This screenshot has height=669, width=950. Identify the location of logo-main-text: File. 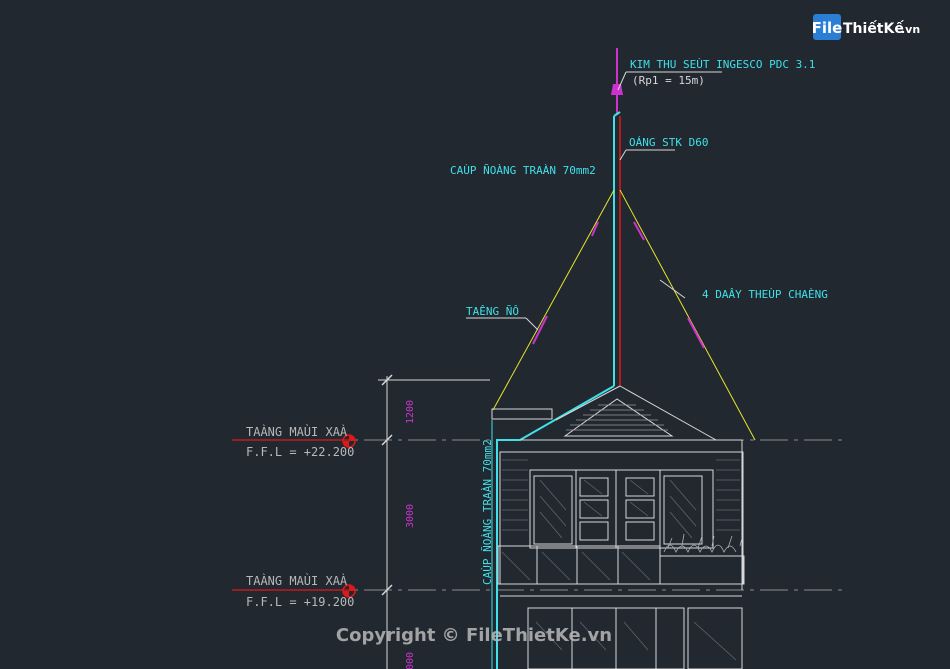
(827, 28).